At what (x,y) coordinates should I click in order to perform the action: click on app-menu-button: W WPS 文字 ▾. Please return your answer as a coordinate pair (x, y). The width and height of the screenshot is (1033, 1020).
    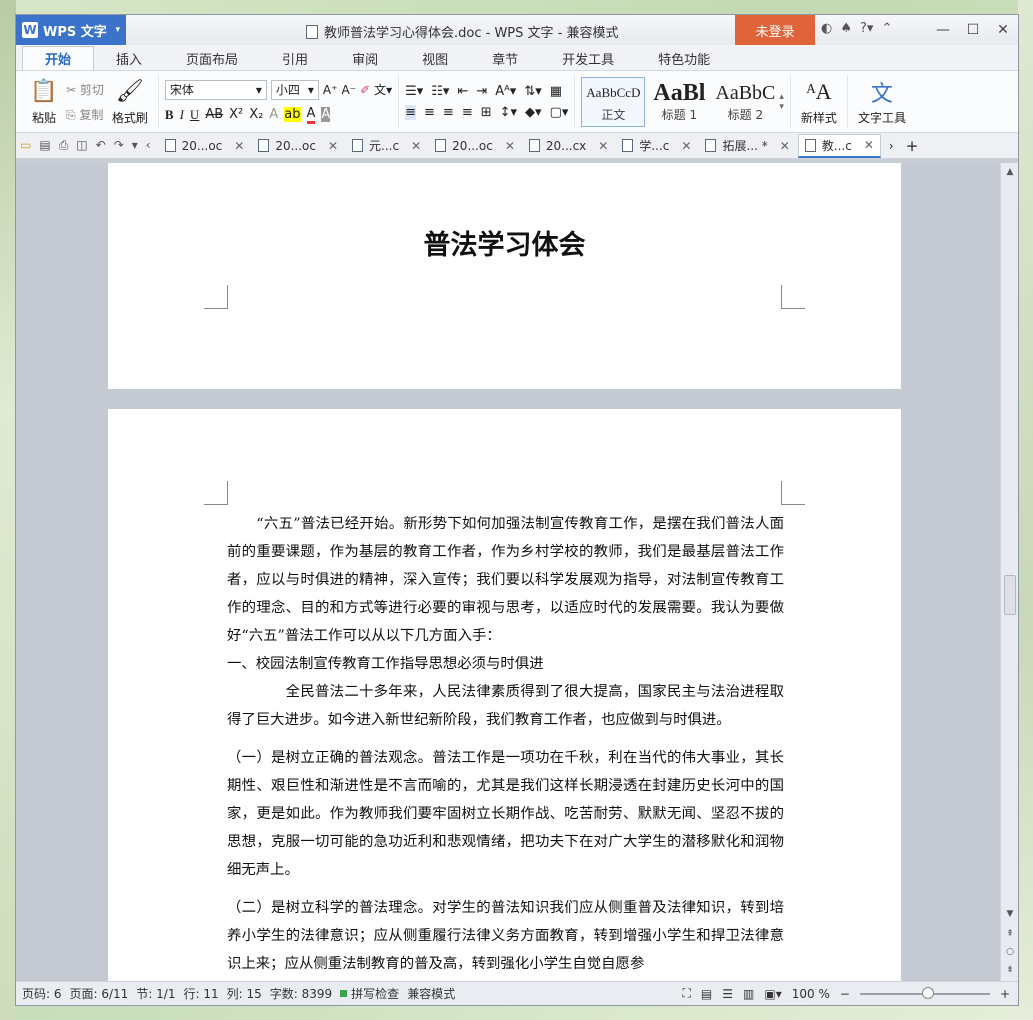
    Looking at the image, I should click on (71, 30).